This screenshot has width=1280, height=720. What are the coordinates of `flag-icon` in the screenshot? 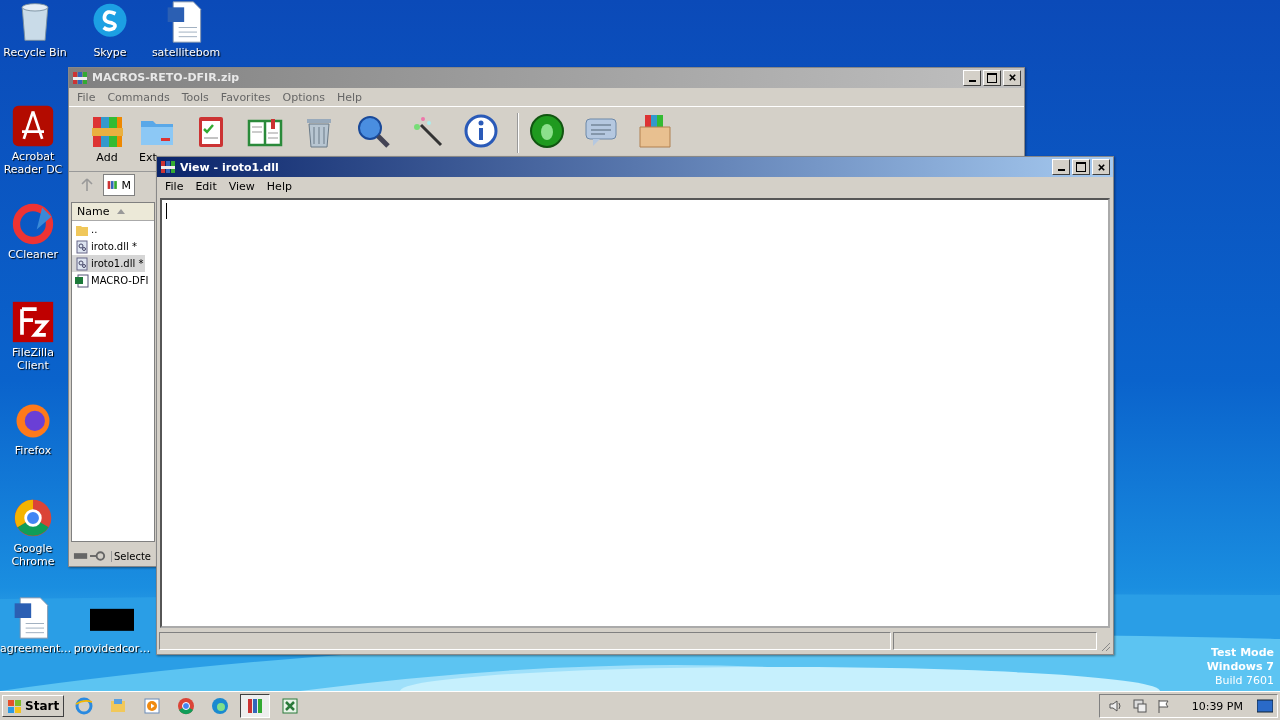 It's located at (1163, 706).